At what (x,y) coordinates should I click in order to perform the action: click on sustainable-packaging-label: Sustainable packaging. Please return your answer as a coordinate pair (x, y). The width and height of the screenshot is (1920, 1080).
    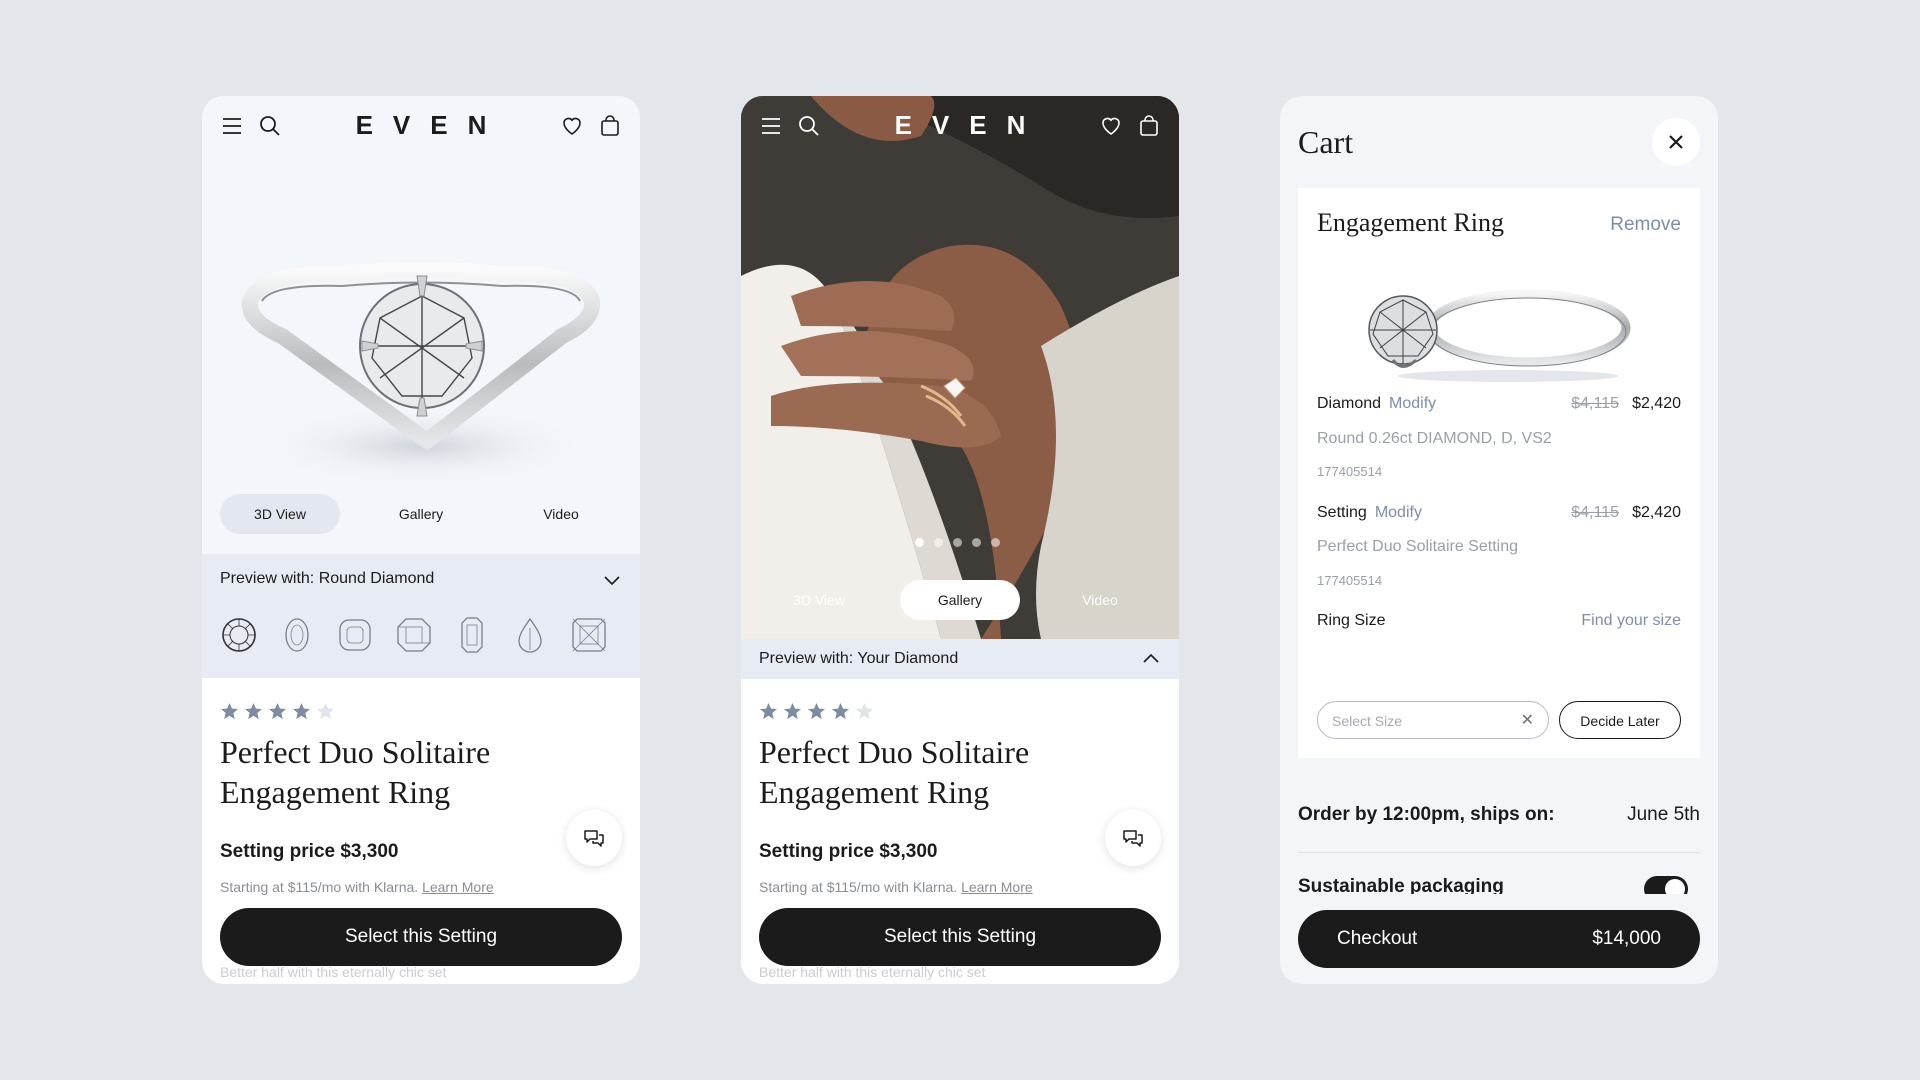
    Looking at the image, I should click on (1401, 885).